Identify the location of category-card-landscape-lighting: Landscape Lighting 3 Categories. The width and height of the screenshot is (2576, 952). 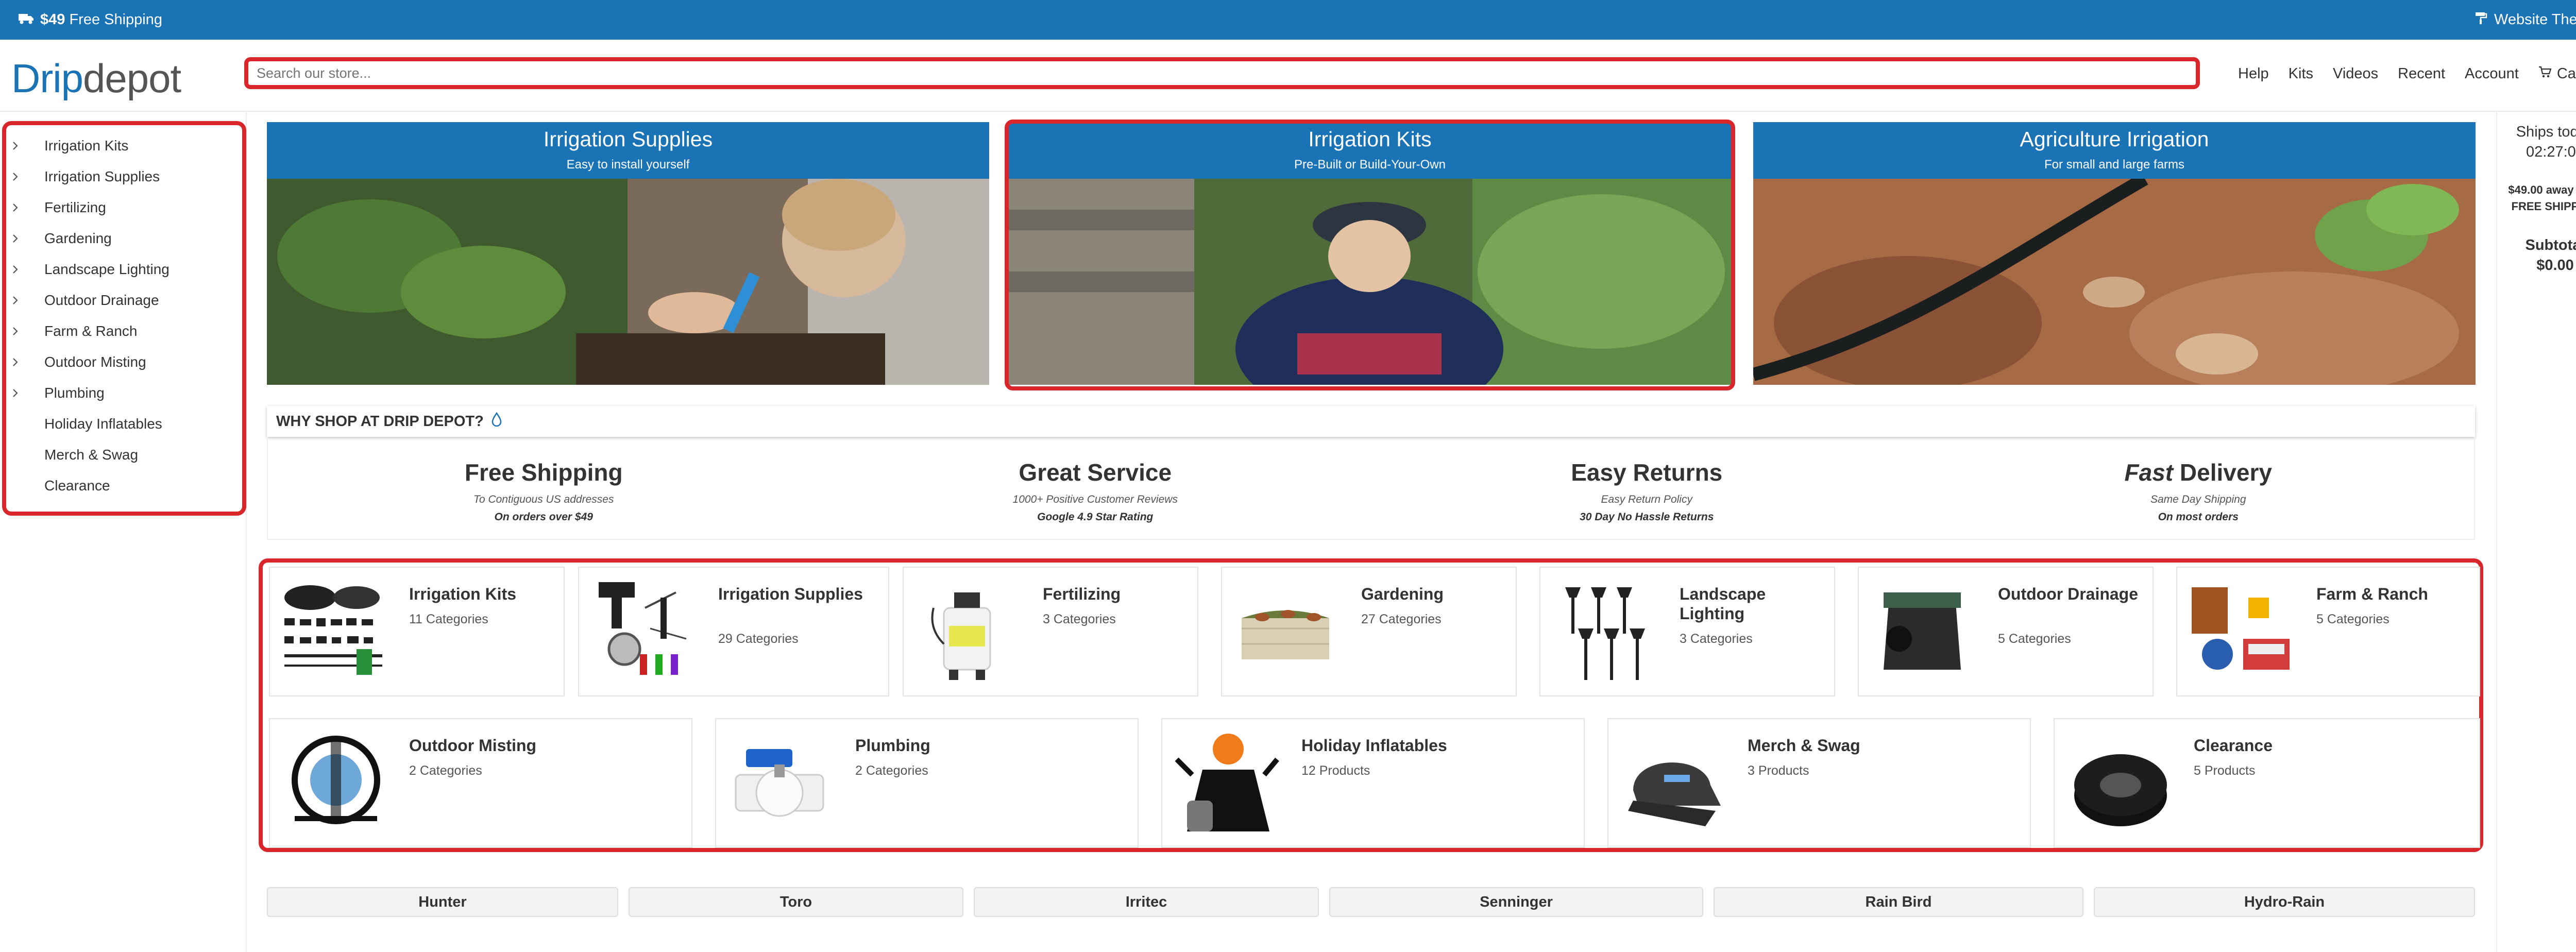
(1687, 631).